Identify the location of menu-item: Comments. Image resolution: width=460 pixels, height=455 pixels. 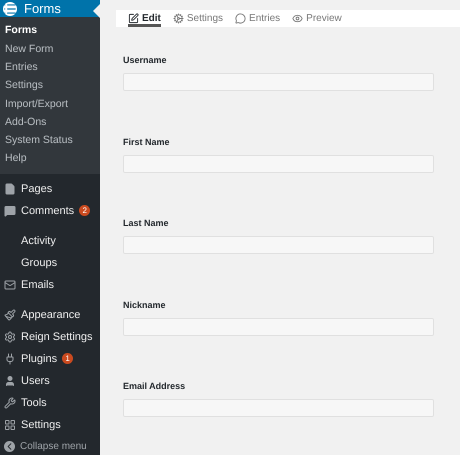
(47, 210).